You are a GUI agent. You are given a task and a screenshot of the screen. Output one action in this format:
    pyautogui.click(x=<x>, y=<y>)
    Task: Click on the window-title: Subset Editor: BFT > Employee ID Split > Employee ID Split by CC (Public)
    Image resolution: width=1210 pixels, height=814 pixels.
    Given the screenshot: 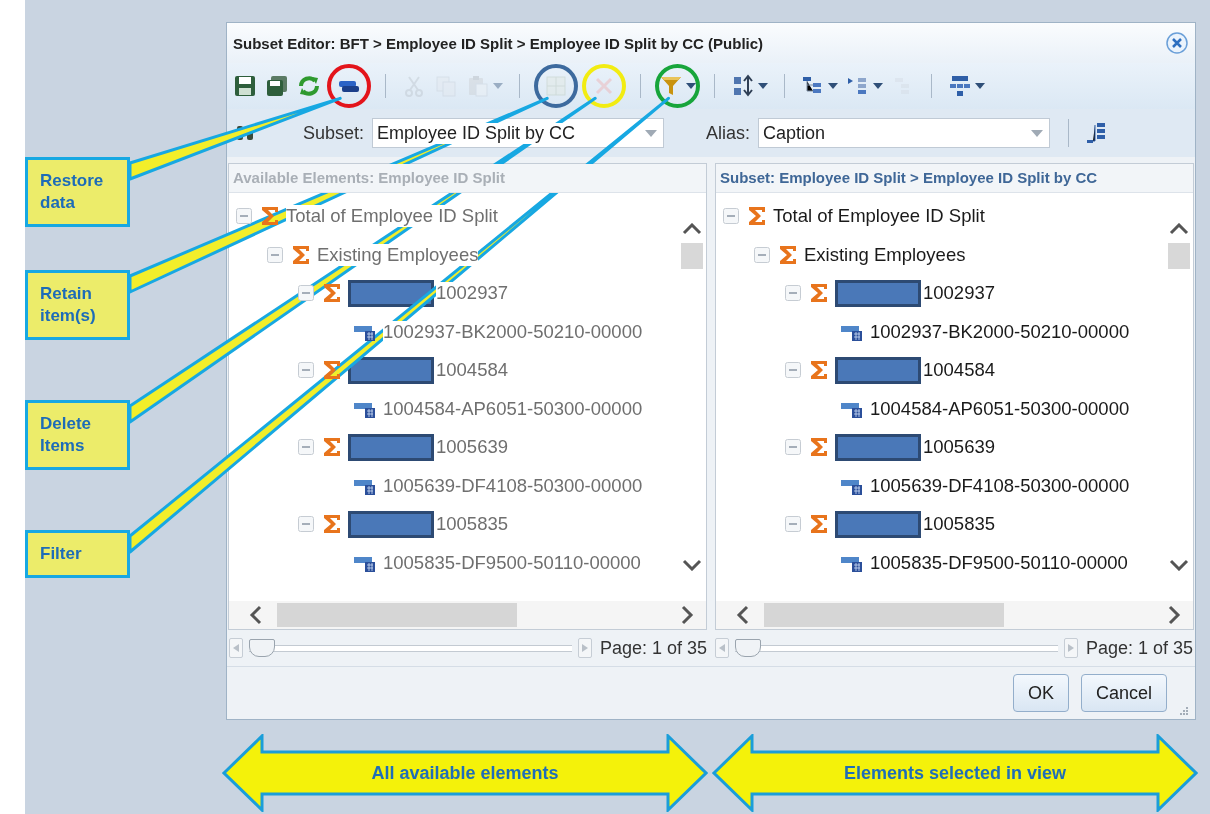 What is the action you would take?
    pyautogui.click(x=498, y=43)
    